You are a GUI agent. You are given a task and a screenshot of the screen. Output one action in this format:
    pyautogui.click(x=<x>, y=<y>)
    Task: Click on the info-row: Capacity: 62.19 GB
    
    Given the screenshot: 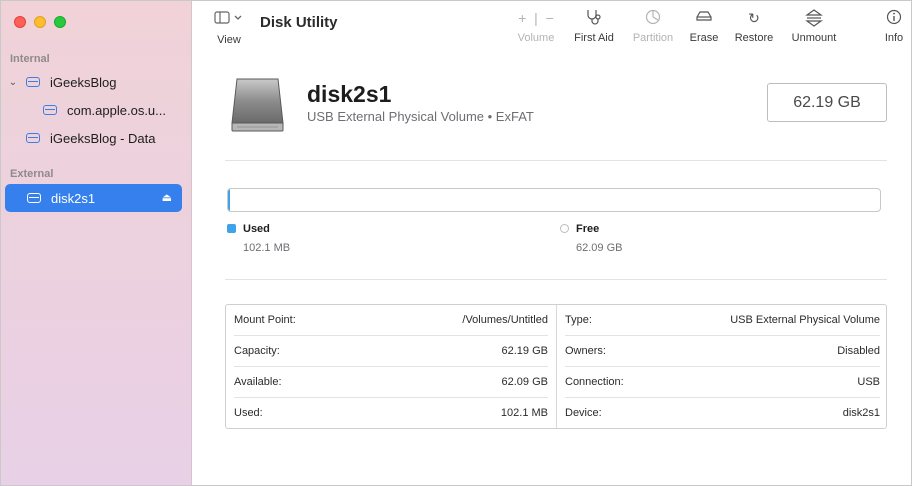 What is the action you would take?
    pyautogui.click(x=391, y=351)
    